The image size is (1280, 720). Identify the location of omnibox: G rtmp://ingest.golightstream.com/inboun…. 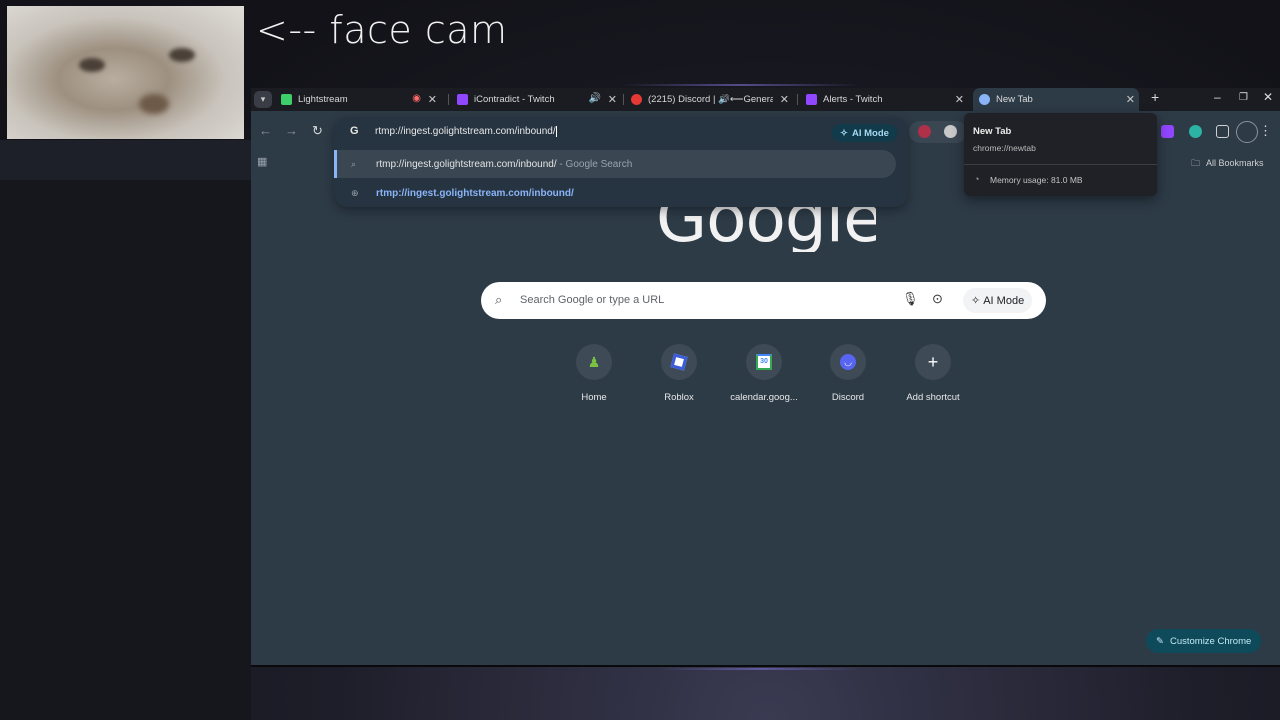
(621, 132).